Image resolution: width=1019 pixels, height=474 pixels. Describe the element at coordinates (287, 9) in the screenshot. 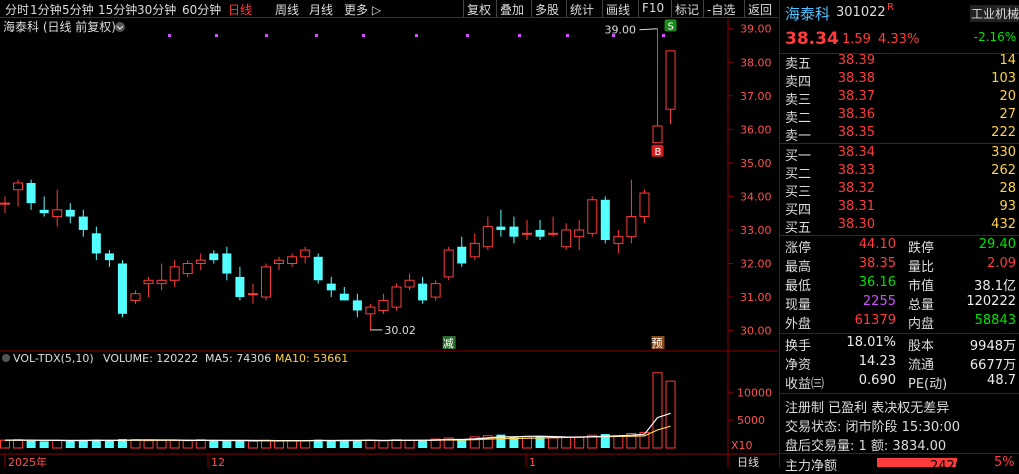

I see `period-tab-7: 周线` at that location.